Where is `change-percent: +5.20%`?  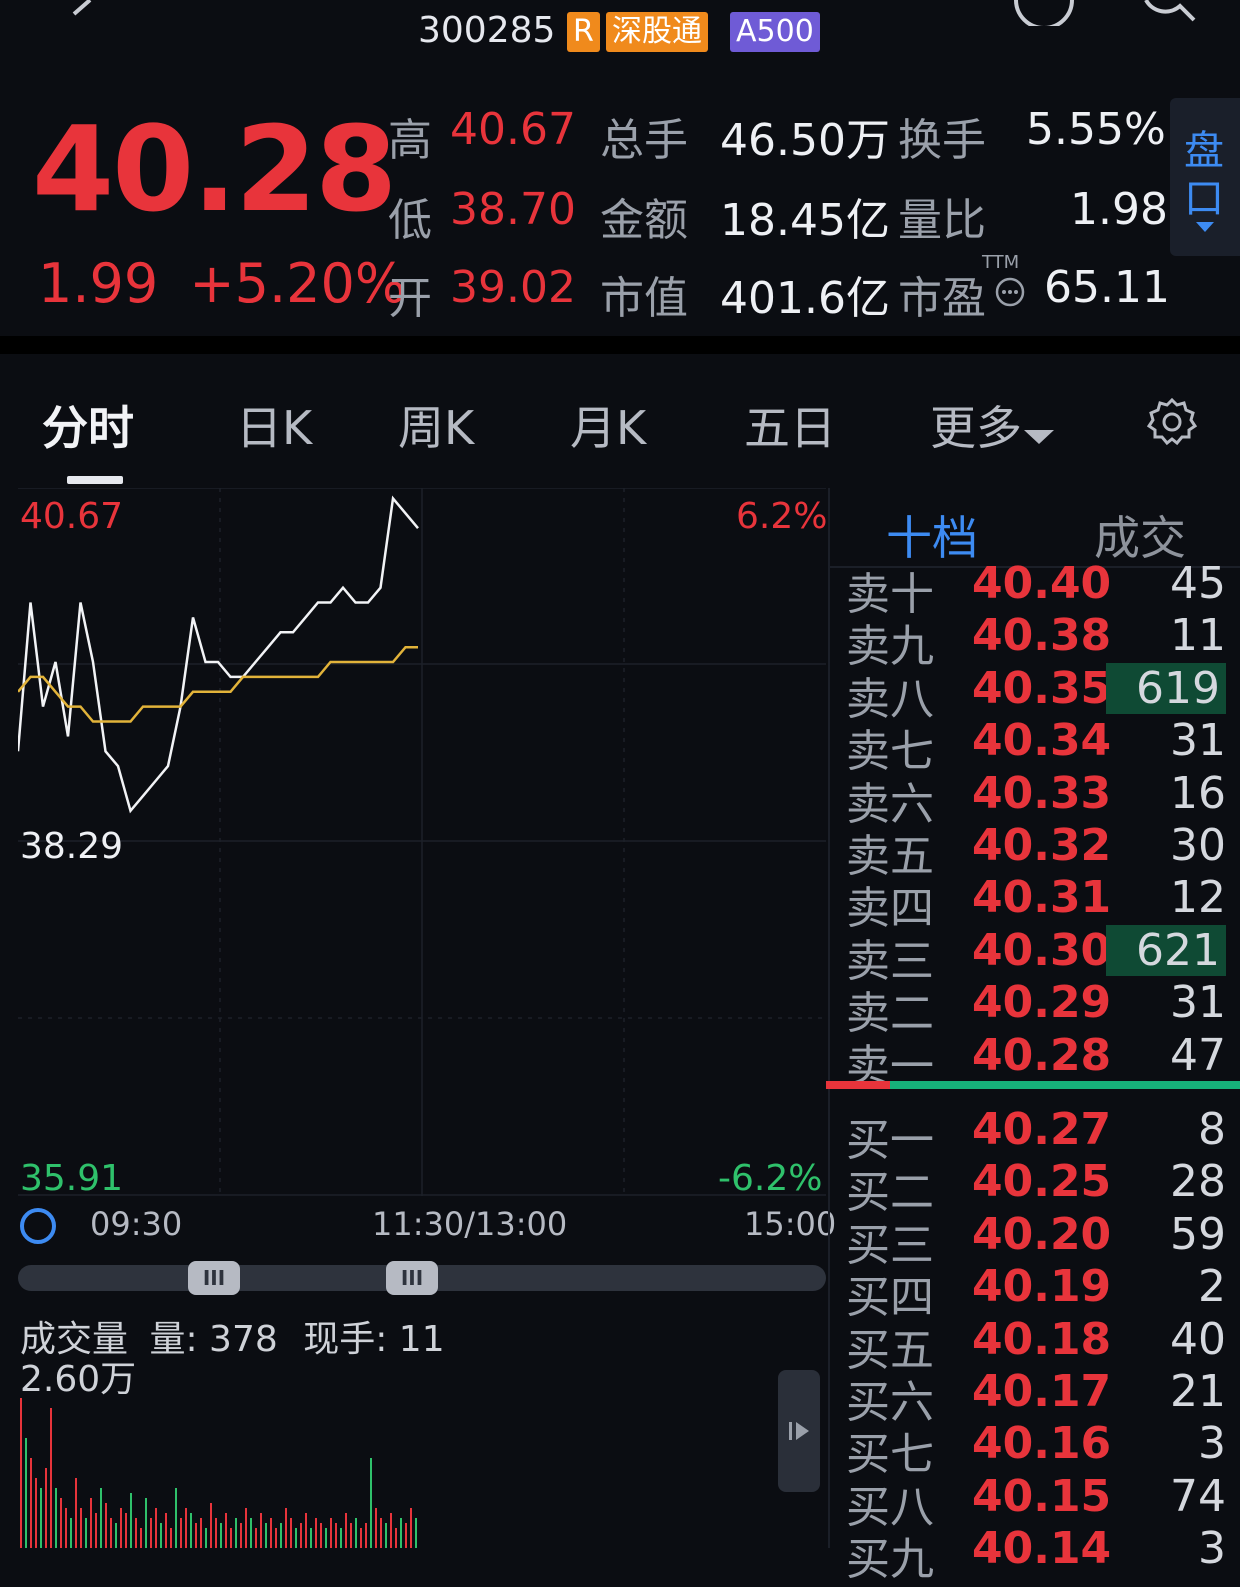
change-percent: +5.20% is located at coordinates (298, 283).